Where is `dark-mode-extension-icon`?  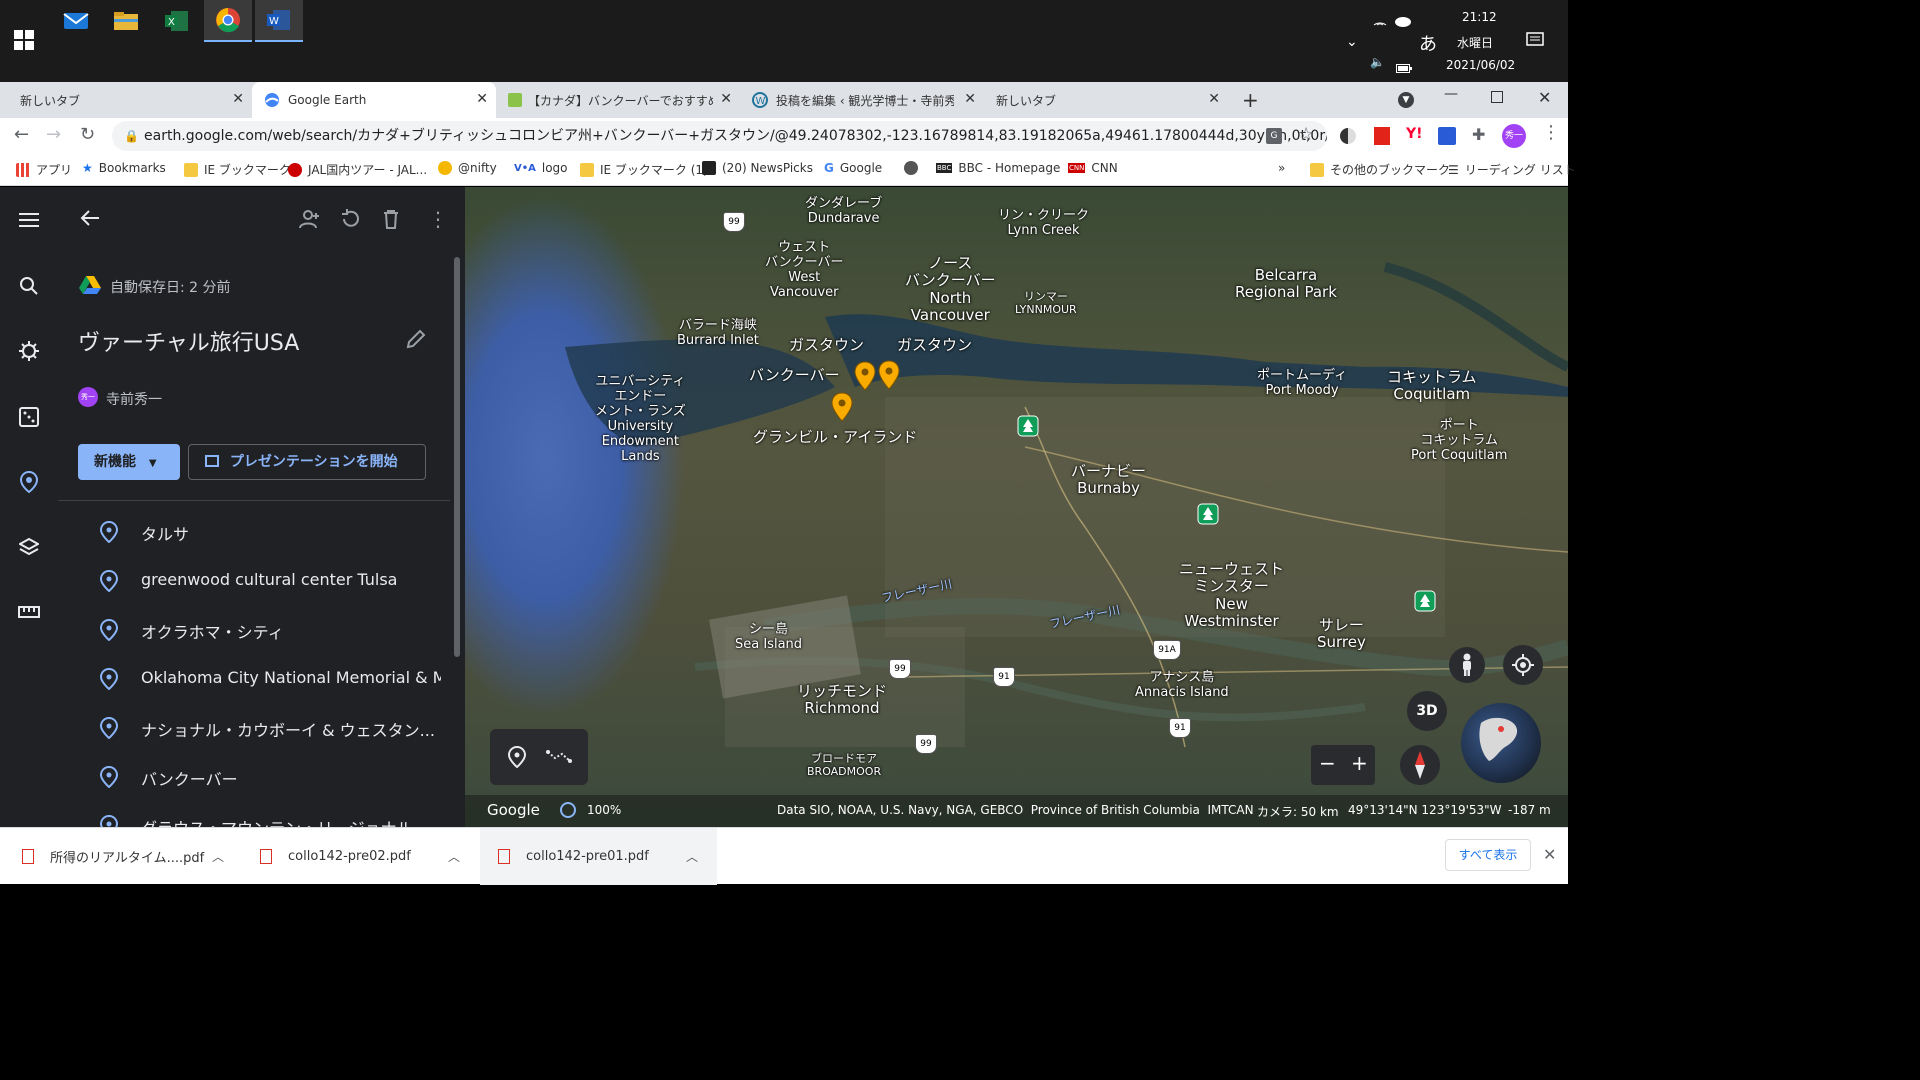
dark-mode-extension-icon is located at coordinates (1348, 136).